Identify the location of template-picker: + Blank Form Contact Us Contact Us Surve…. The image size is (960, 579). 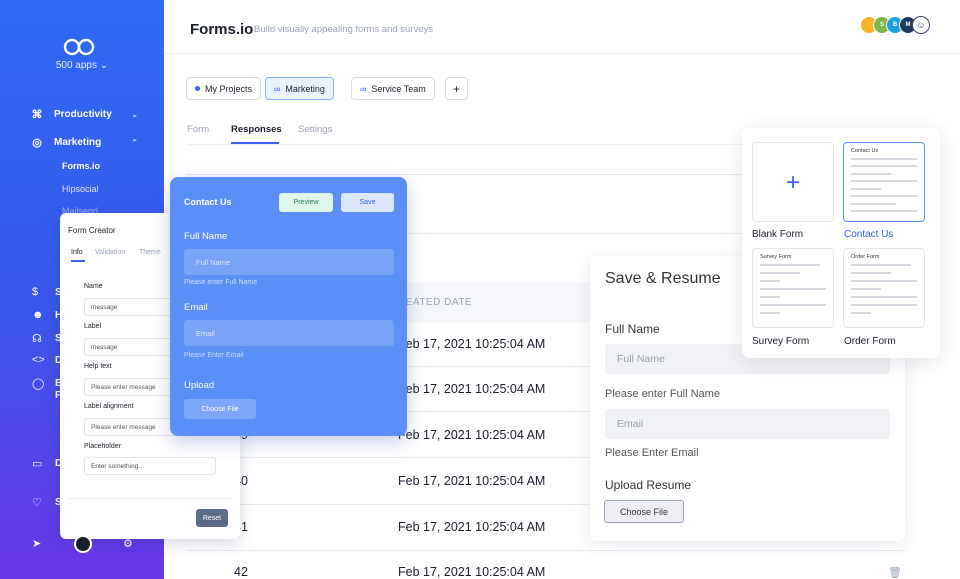
(841, 243).